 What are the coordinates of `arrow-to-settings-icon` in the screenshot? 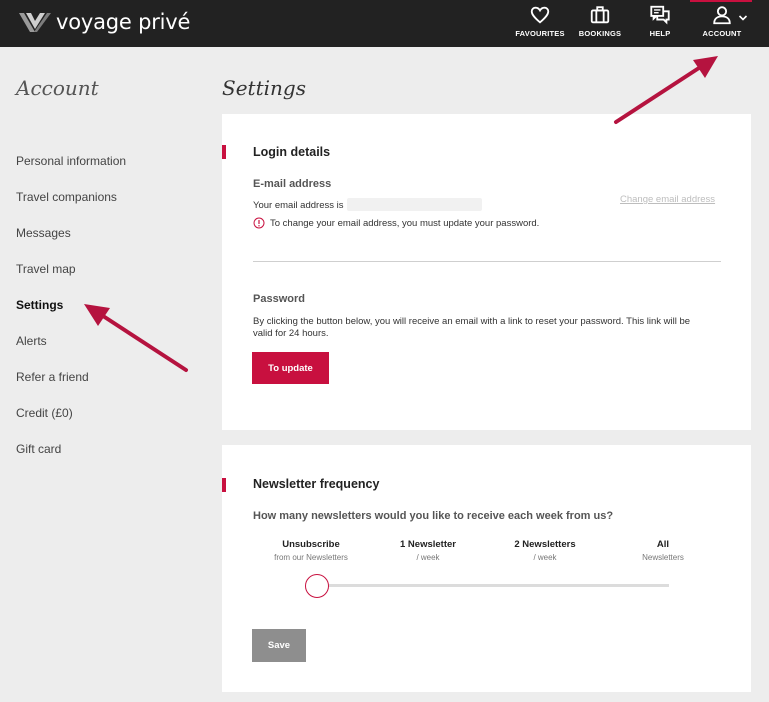 It's located at (136, 338).